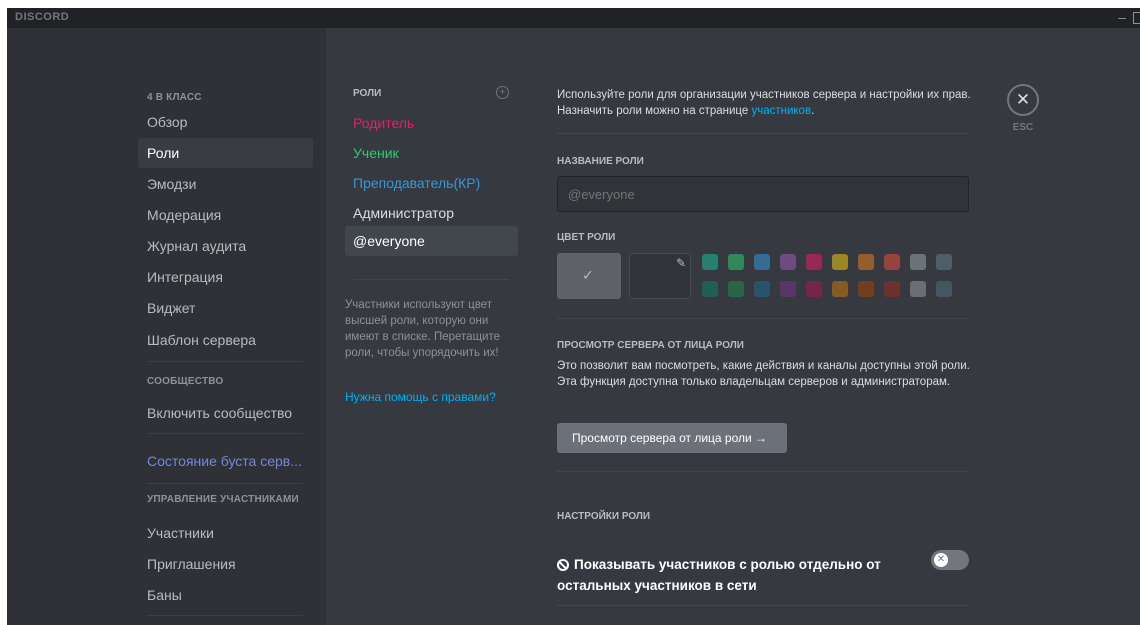 This screenshot has width=1140, height=625. I want to click on sidebar-item-widget: Виджет, so click(225, 308).